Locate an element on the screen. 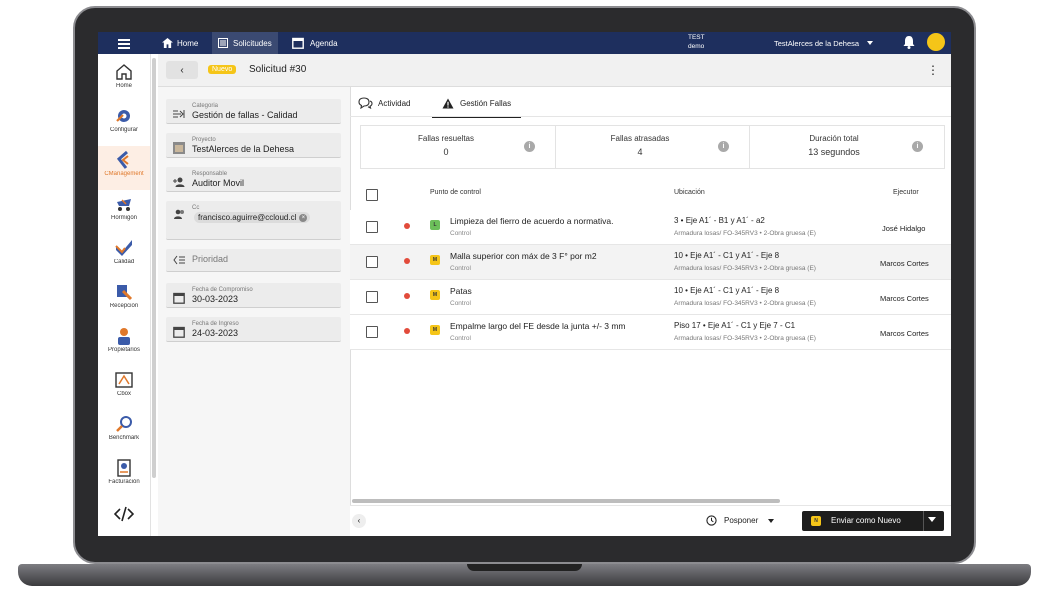 The image size is (1048, 600). prioridad-field: Prioridad is located at coordinates (253, 260).